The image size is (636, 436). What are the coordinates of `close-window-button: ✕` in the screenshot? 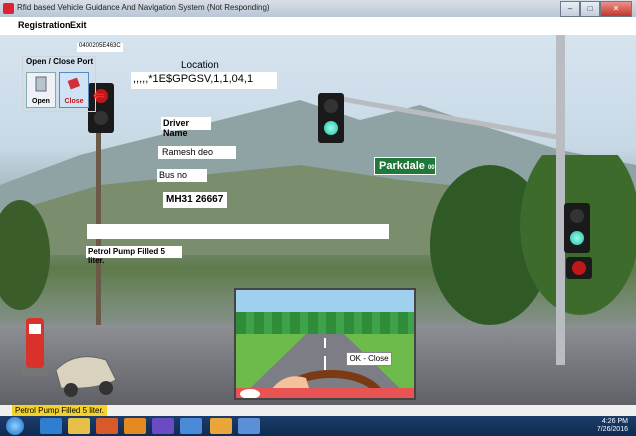 It's located at (616, 9).